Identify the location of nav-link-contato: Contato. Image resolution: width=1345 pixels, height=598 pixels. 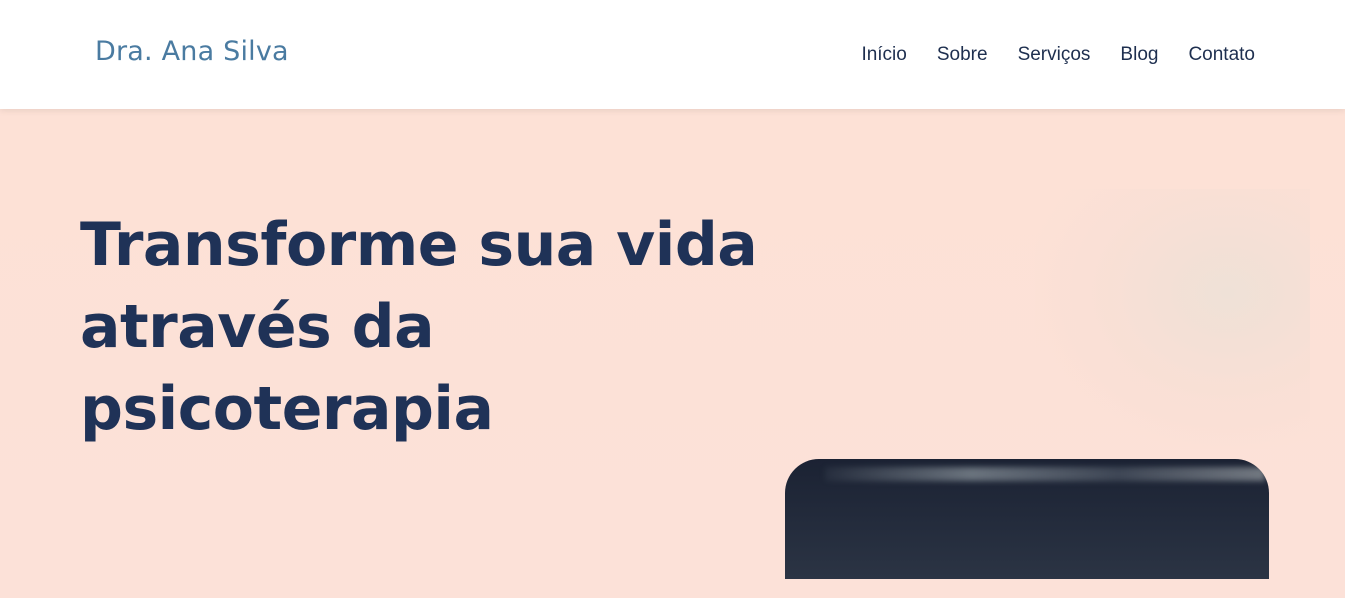
(1221, 55).